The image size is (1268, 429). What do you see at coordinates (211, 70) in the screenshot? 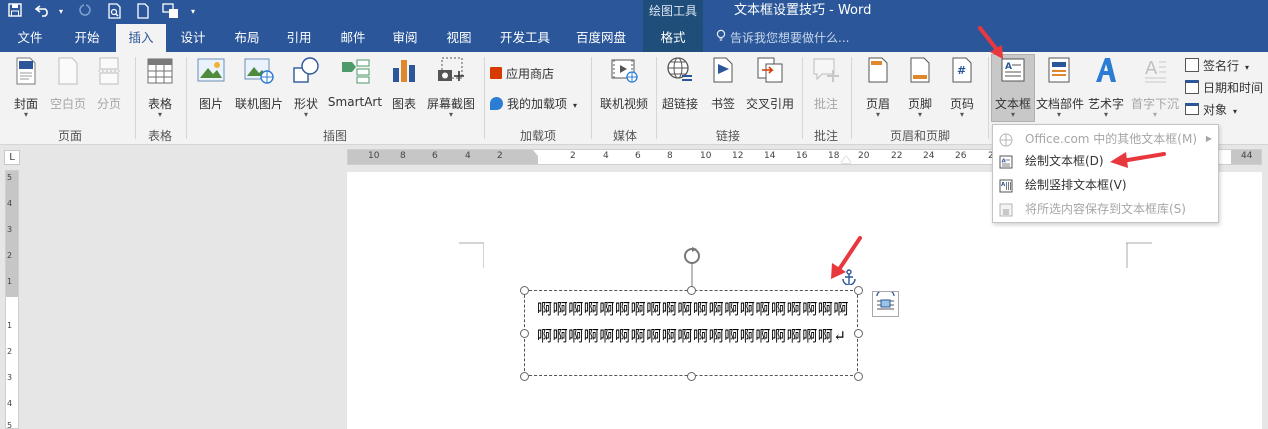
I see `picture-icon` at bounding box center [211, 70].